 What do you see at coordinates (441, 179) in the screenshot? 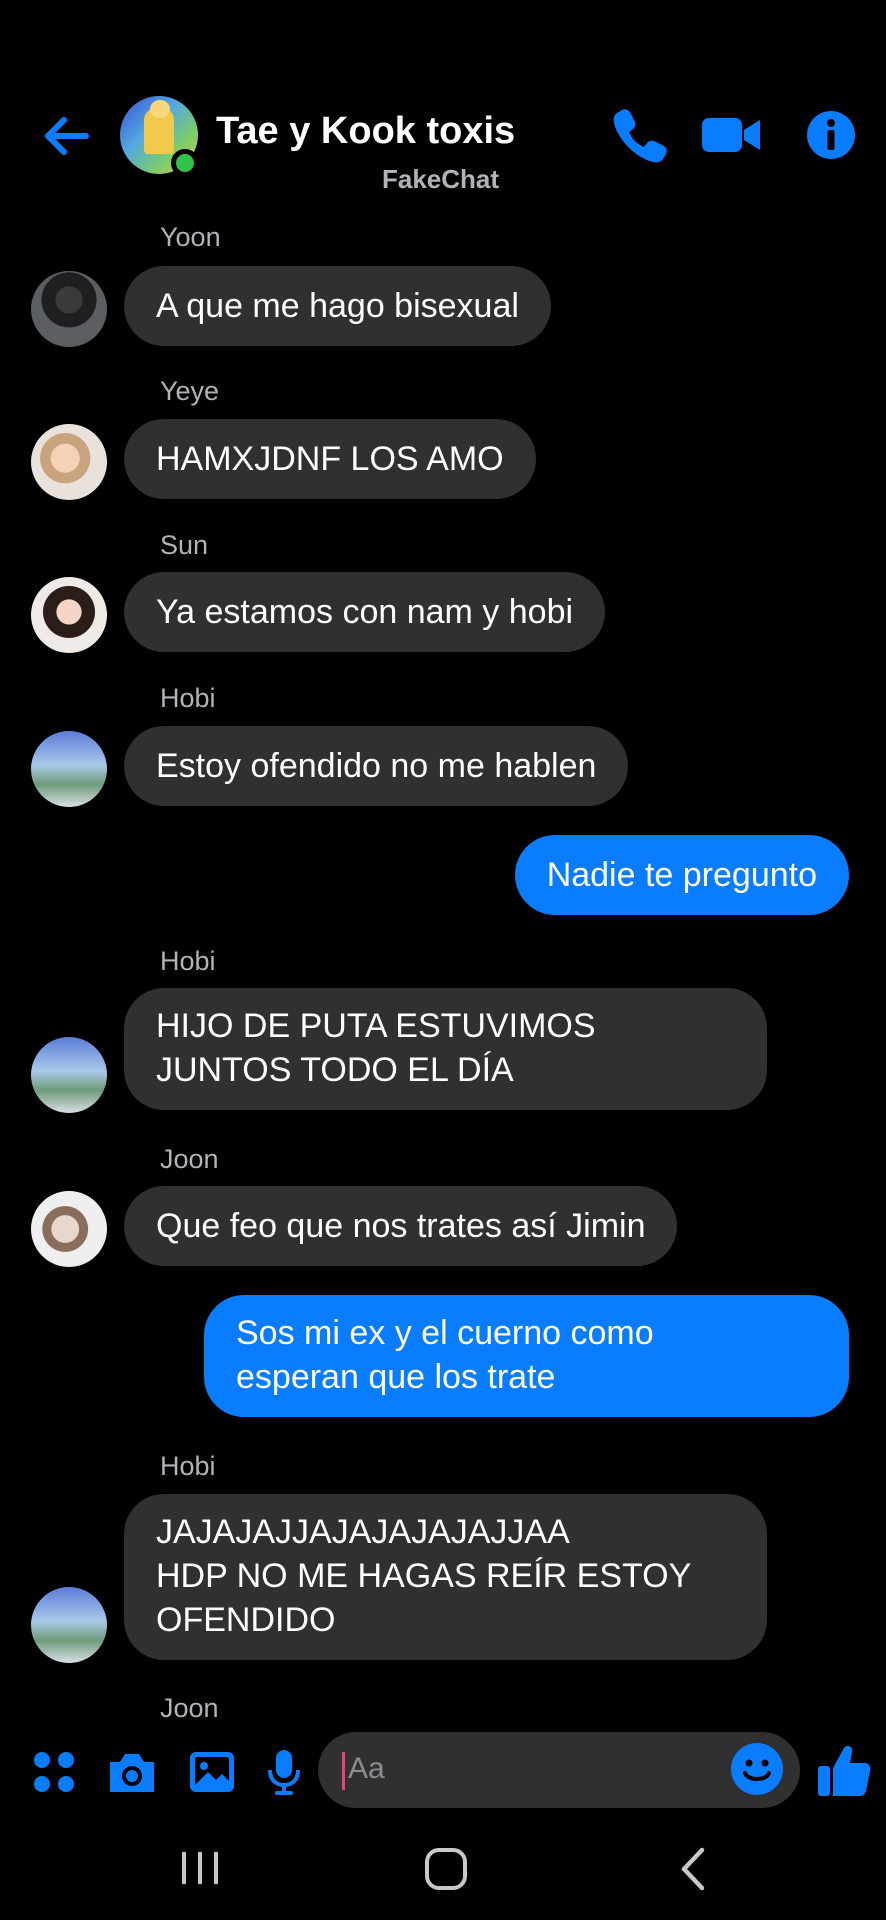
I see `chat-subtitle: FakeChat` at bounding box center [441, 179].